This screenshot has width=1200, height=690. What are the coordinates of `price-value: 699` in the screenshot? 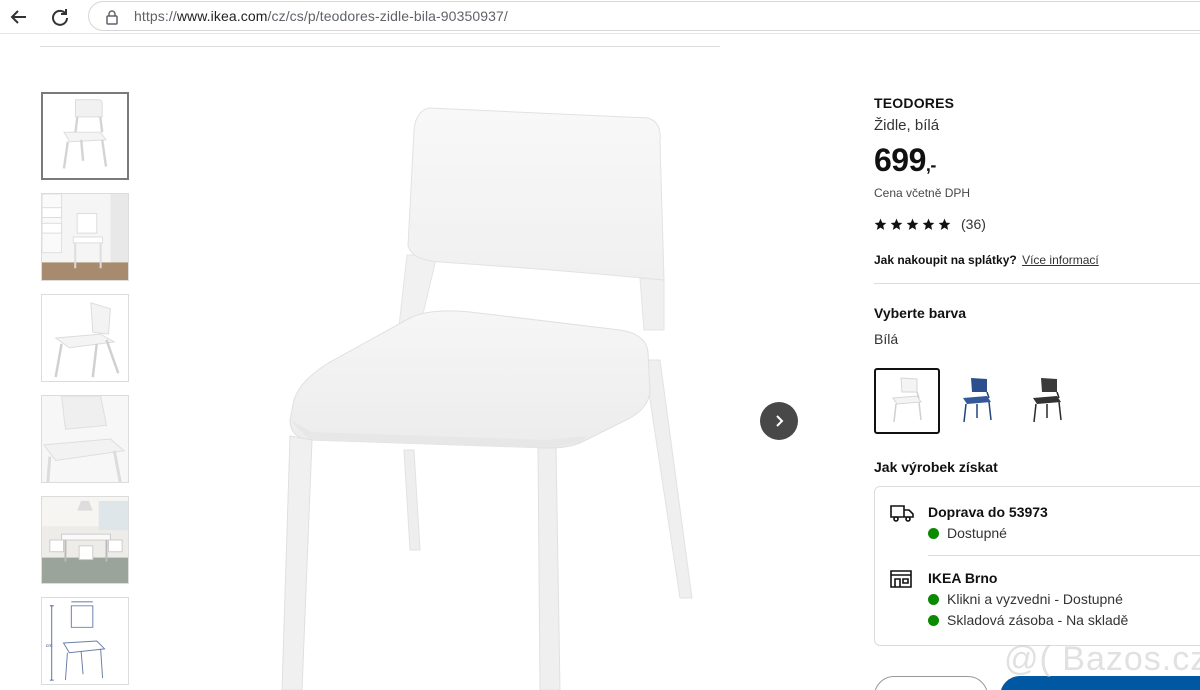 It's located at (900, 160).